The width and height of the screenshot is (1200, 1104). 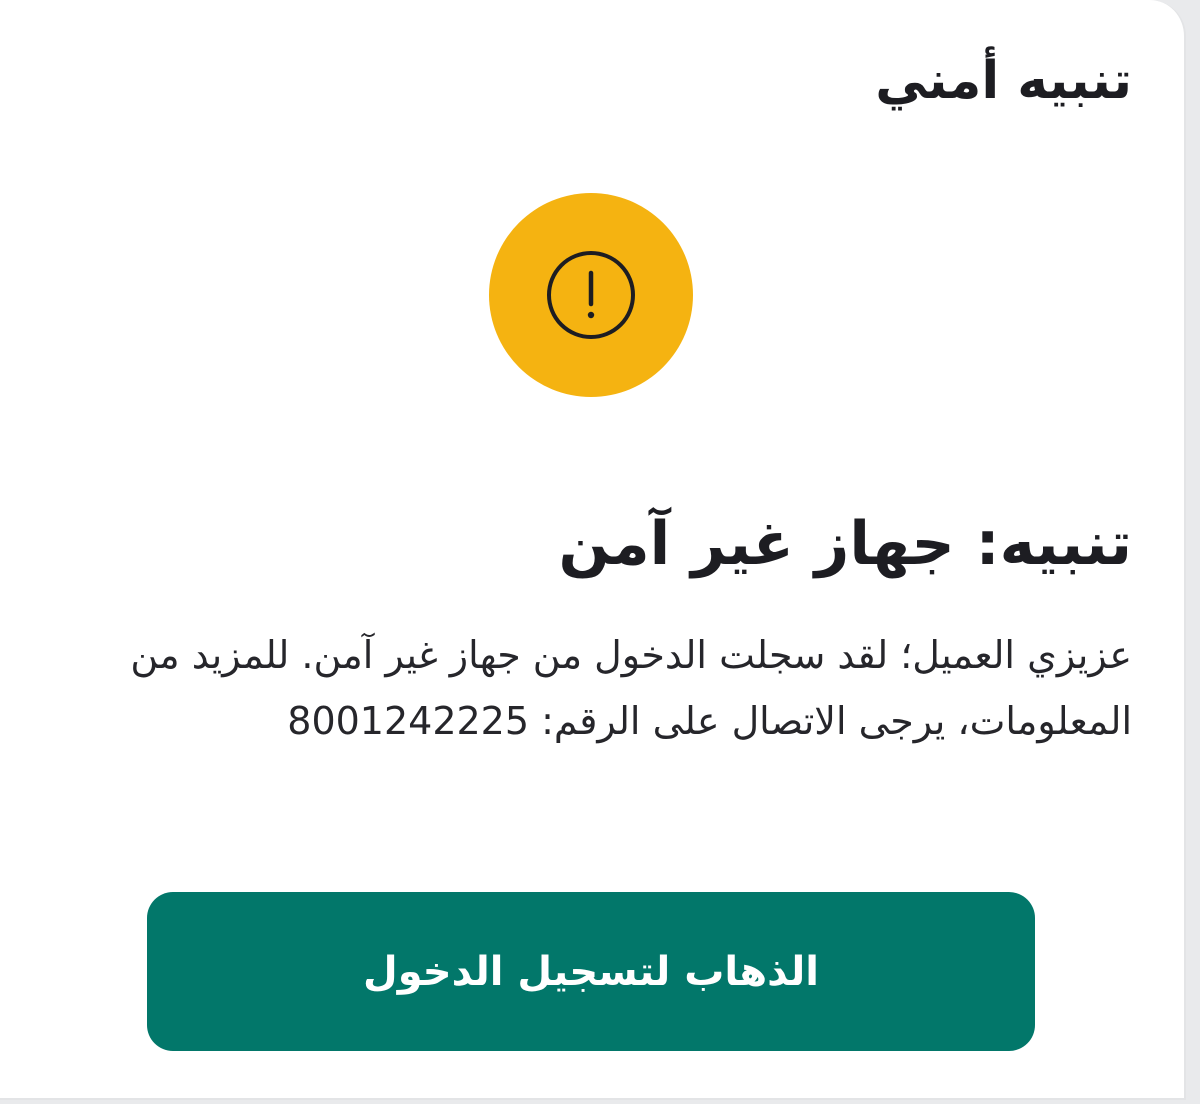 What do you see at coordinates (591, 971) in the screenshot?
I see `go-to-login-button: الذهاب لتسجيل الدخول` at bounding box center [591, 971].